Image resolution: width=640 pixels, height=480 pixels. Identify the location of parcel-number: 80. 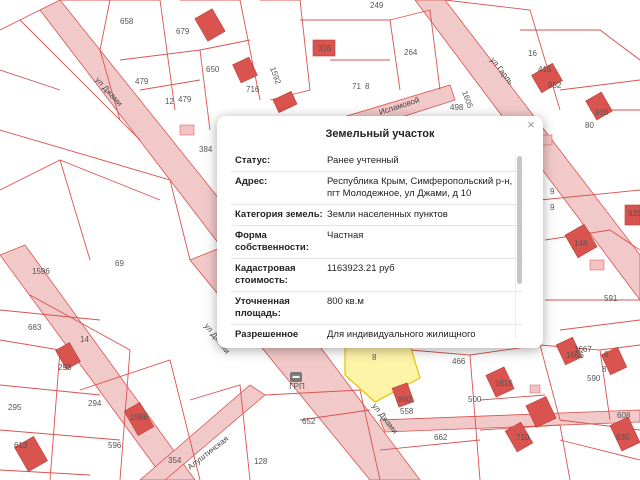
(589, 125).